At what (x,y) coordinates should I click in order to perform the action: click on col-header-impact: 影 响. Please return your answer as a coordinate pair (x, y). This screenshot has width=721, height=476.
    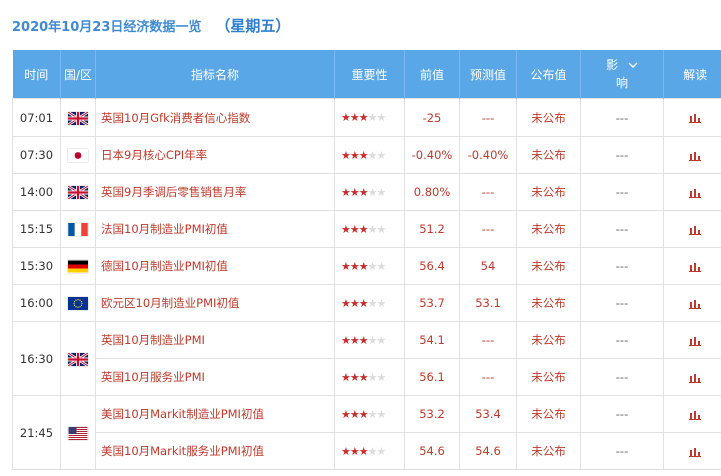
    Looking at the image, I should click on (622, 74).